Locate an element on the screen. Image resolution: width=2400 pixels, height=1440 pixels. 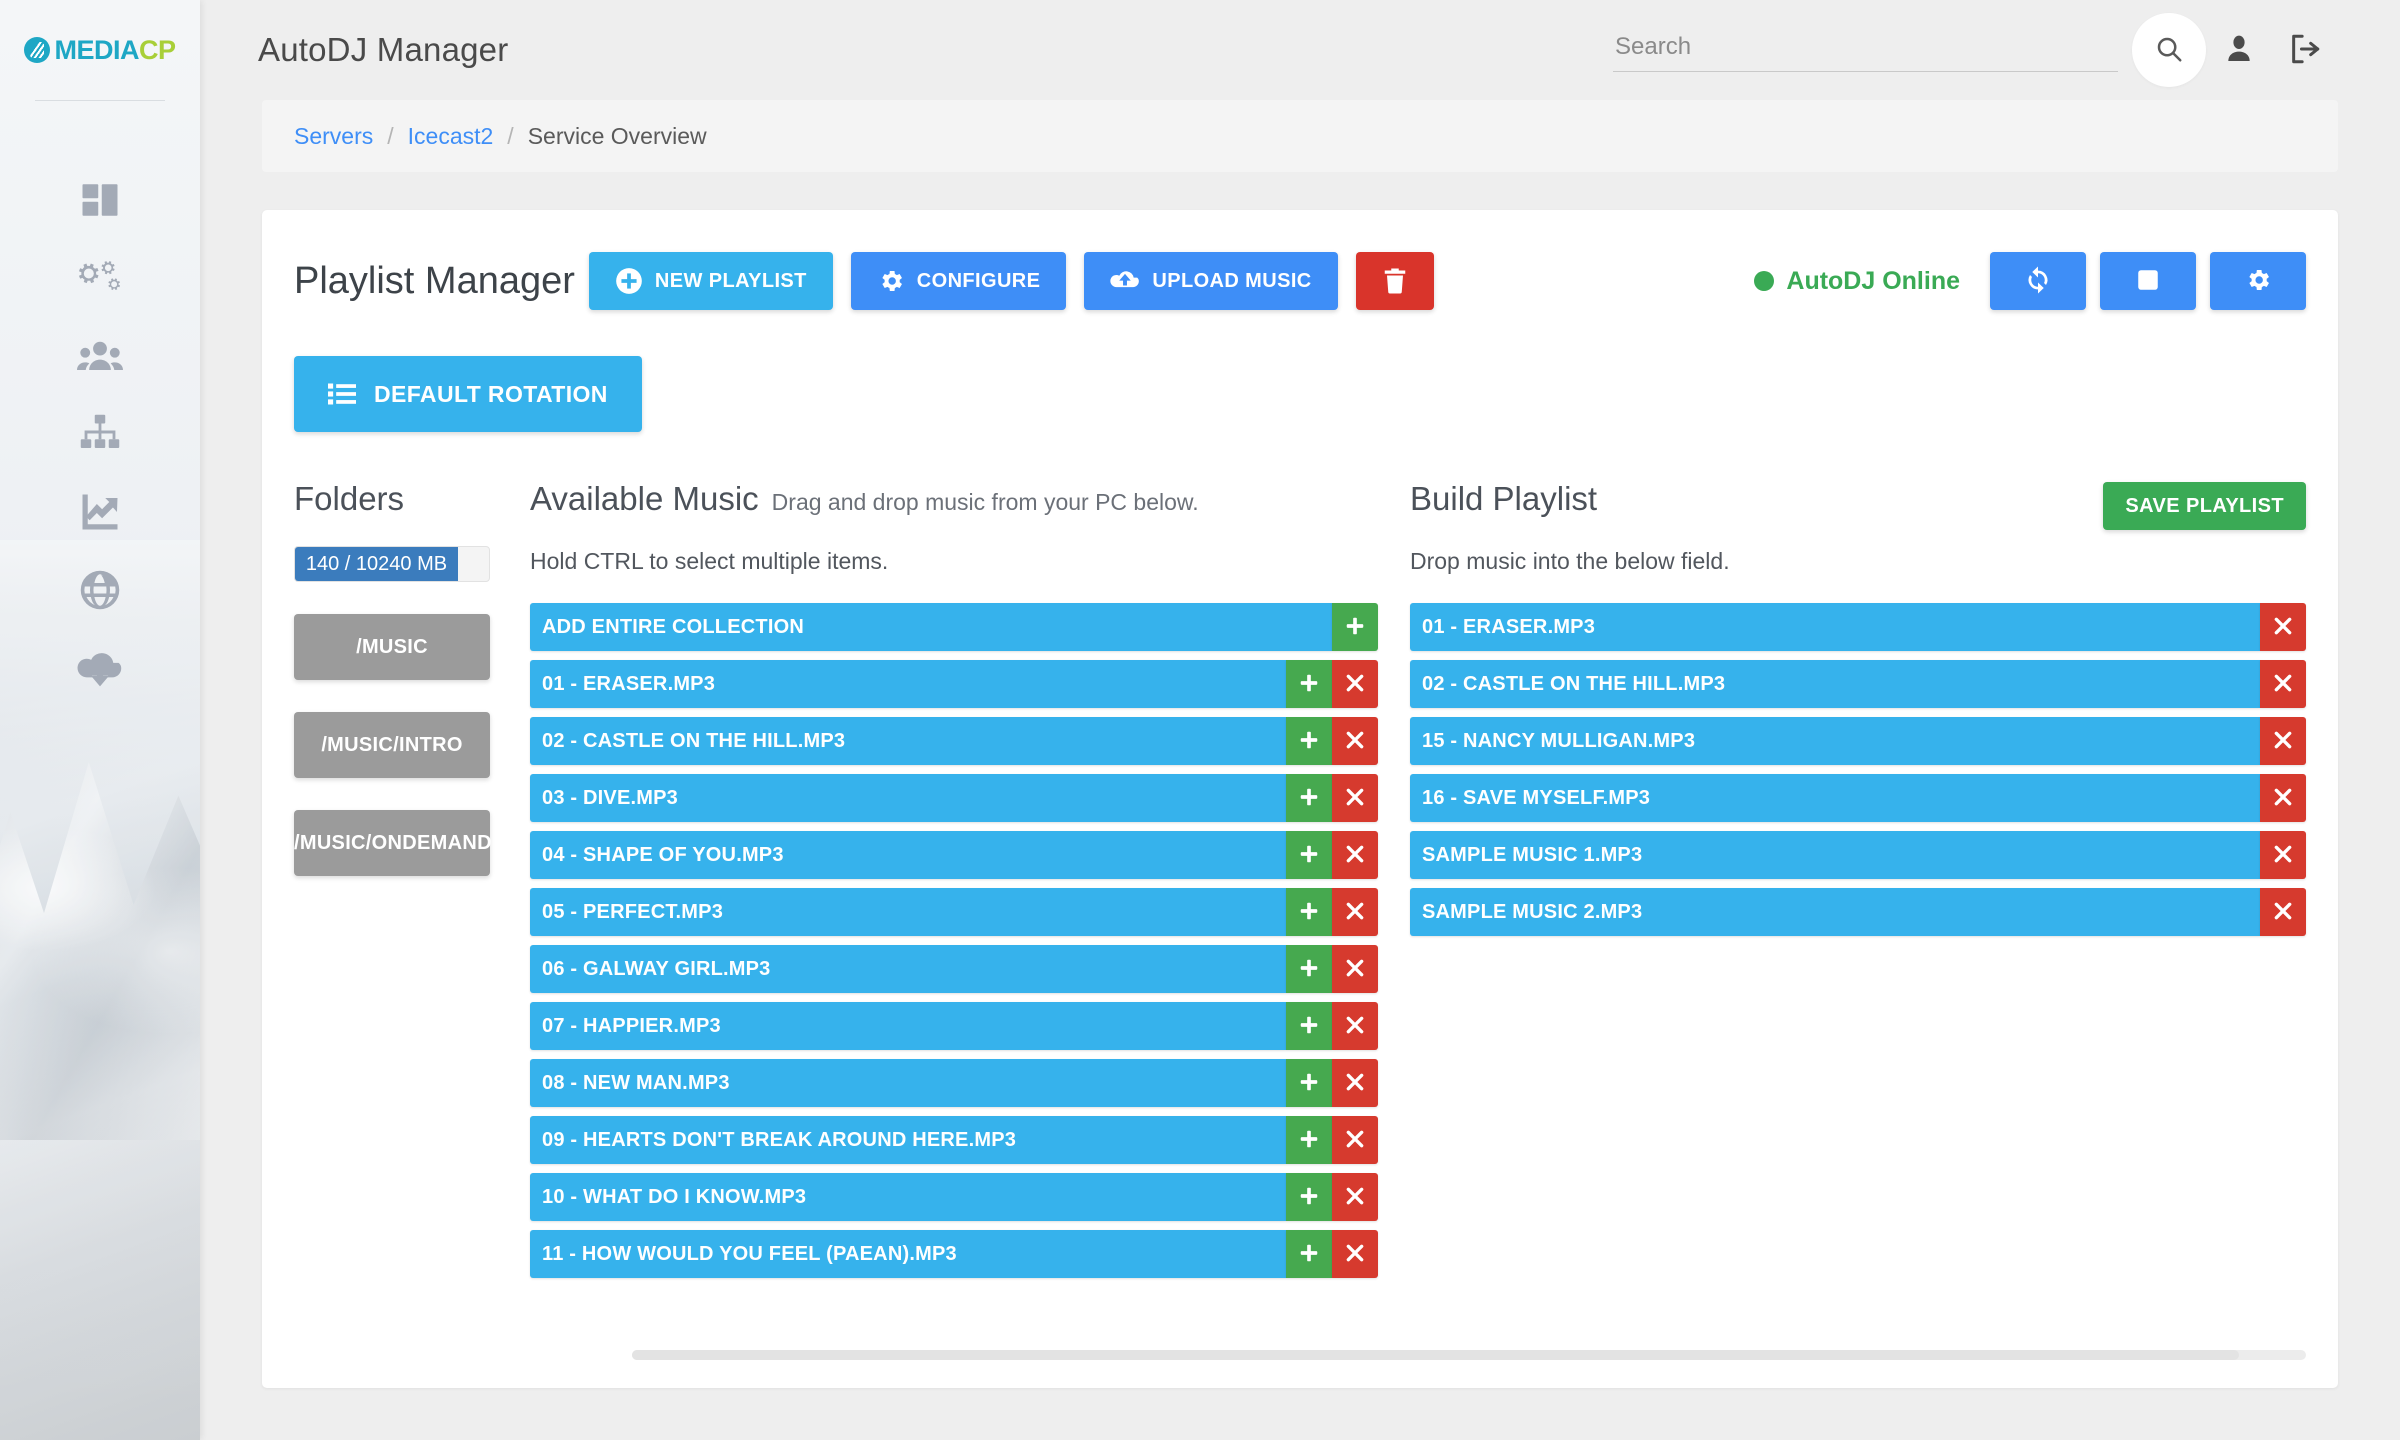
folder-button-music-intro: /MUSIC/INTRO is located at coordinates (392, 745).